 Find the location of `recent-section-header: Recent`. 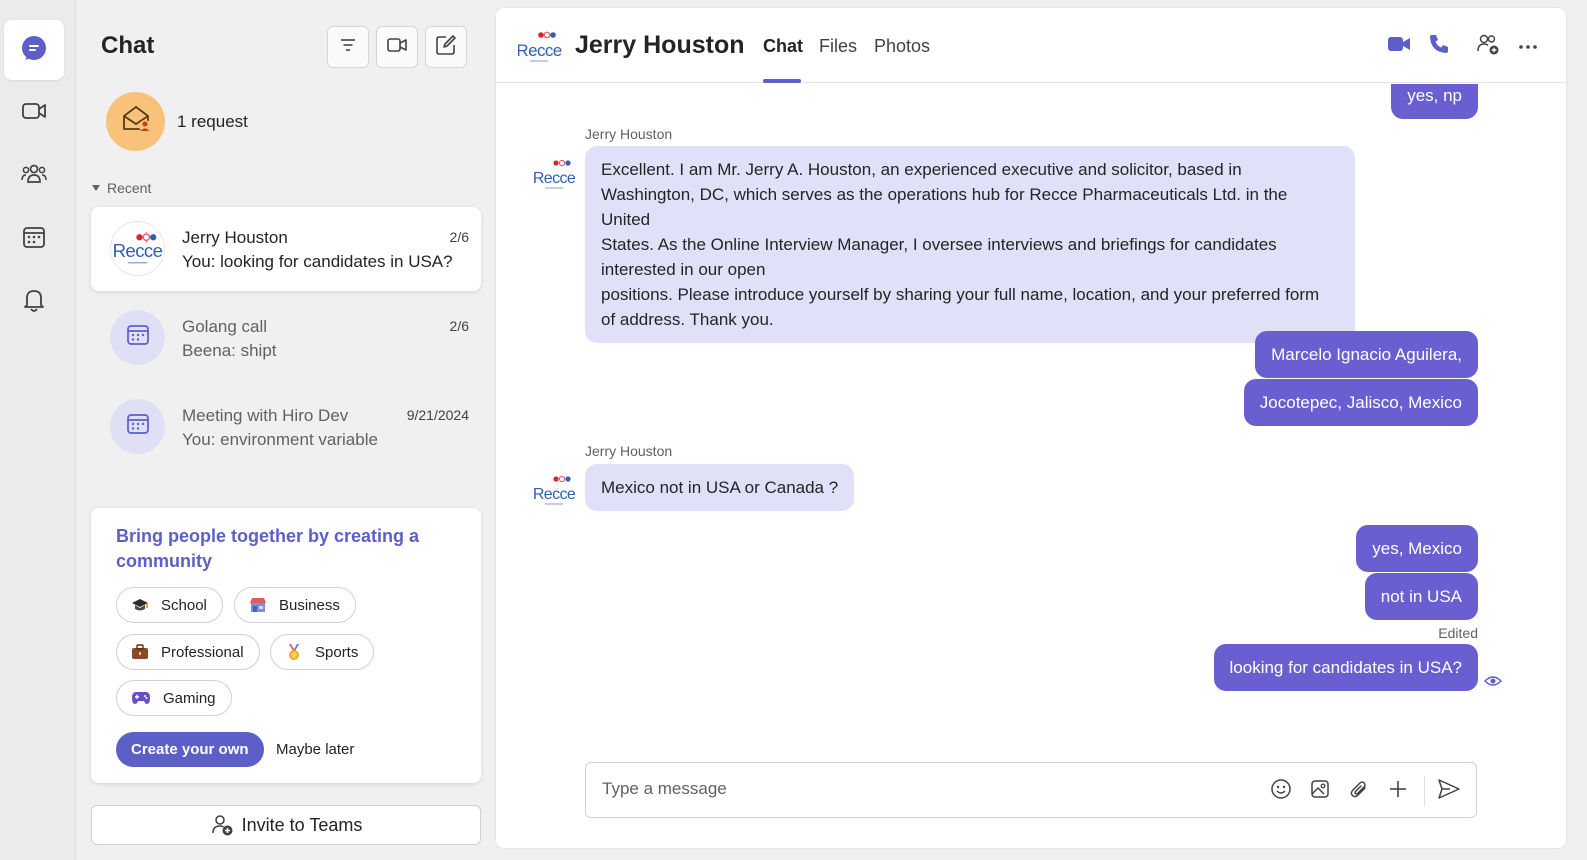

recent-section-header: Recent is located at coordinates (121, 188).